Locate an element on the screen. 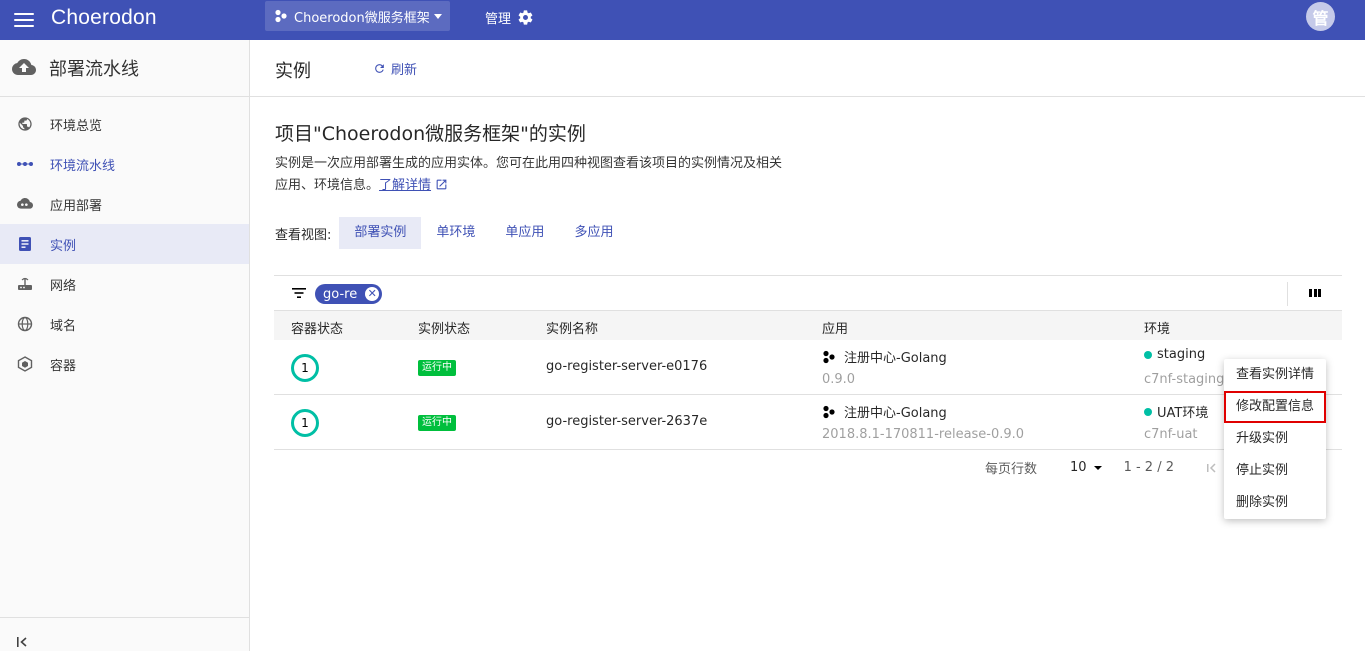  sidebar-item-label: 应用部署 is located at coordinates (76, 206).